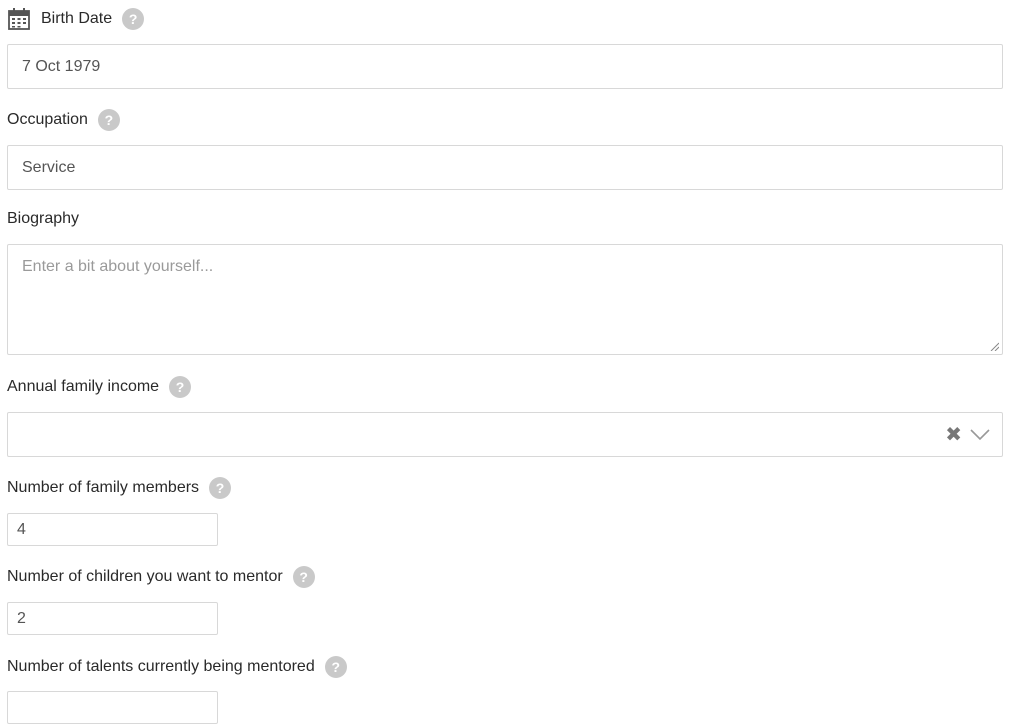 This screenshot has height=728, width=1024. I want to click on income-label-row: Annual family income ?, so click(99, 387).